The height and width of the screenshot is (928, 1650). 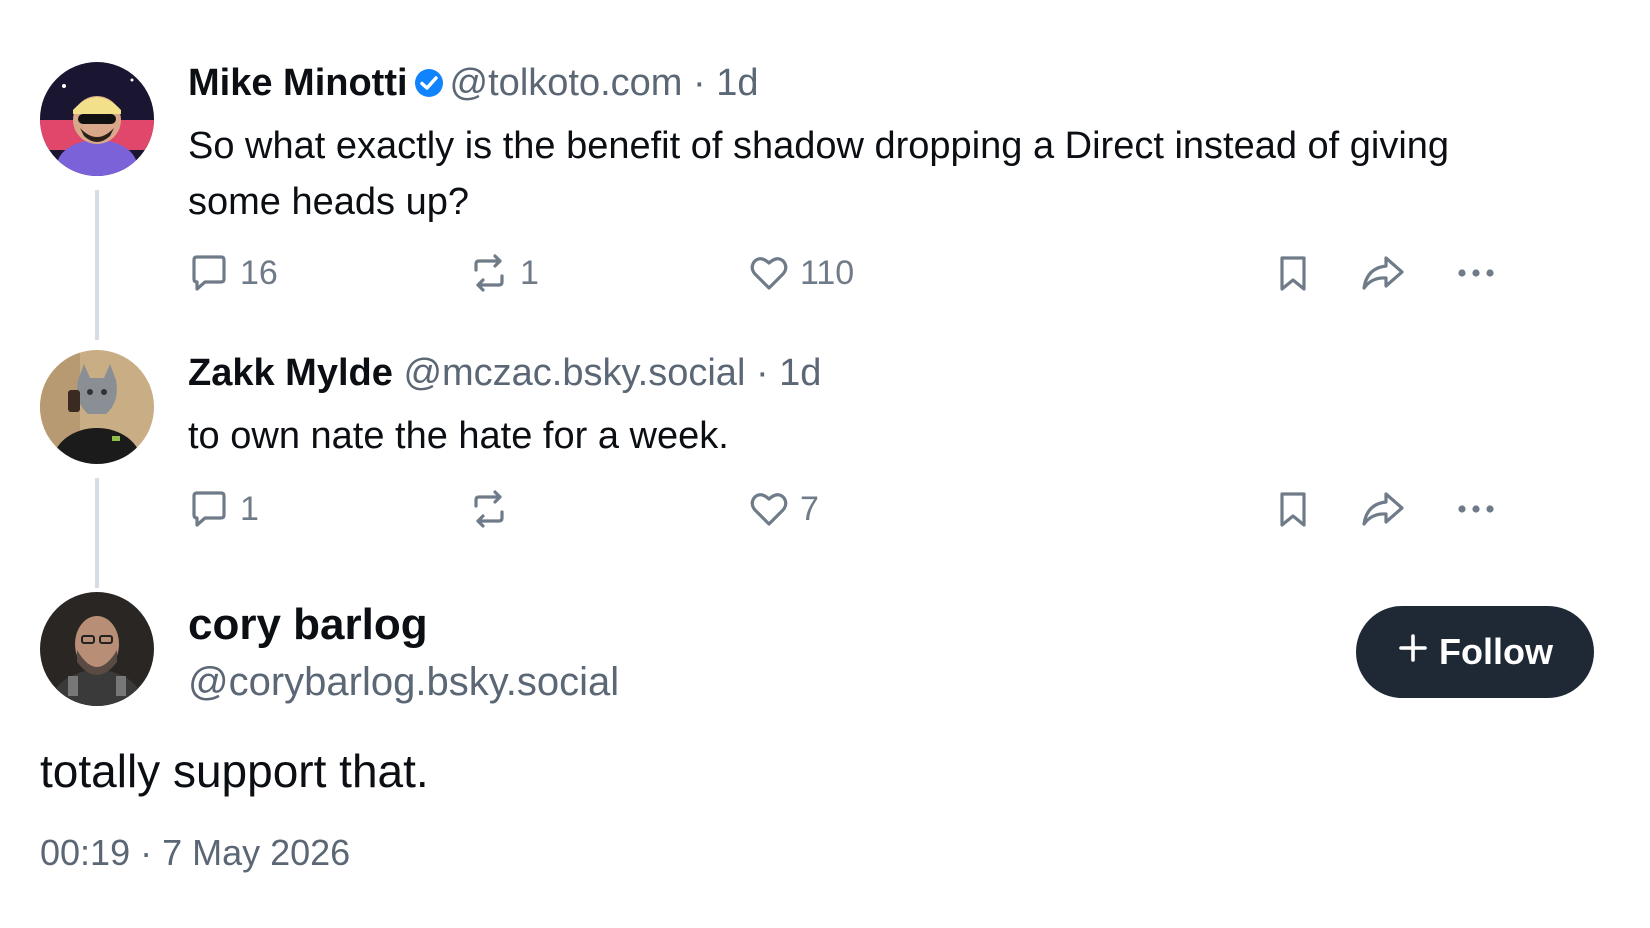 What do you see at coordinates (308, 625) in the screenshot?
I see `author-name: cory barlog` at bounding box center [308, 625].